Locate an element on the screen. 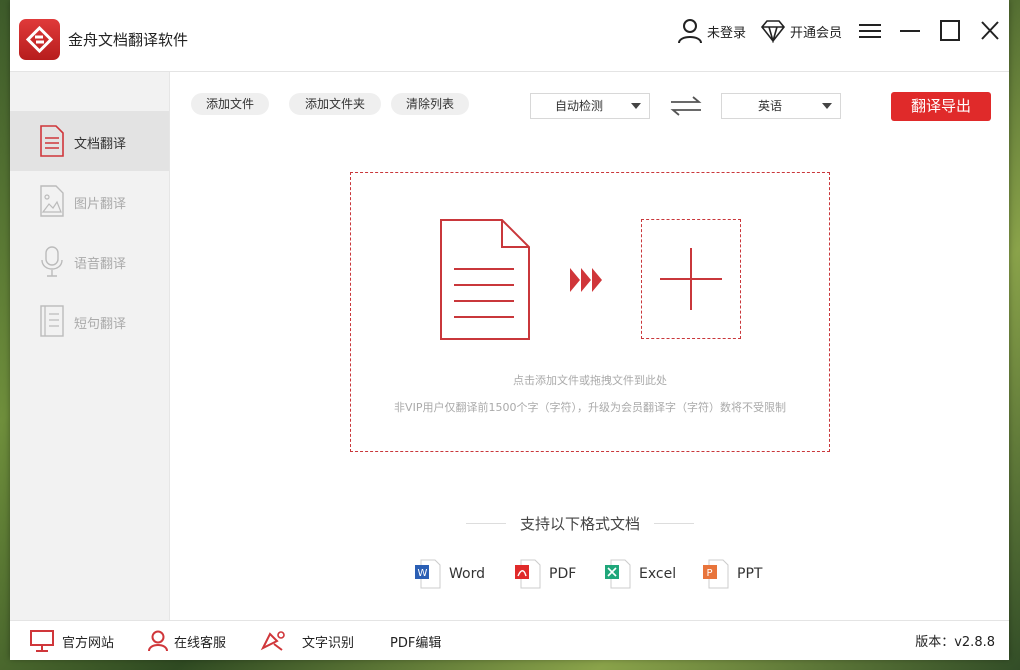 Image resolution: width=1020 pixels, height=670 pixels. sidebar-item-sentence-translate: 短句翻译 is located at coordinates (89, 321).